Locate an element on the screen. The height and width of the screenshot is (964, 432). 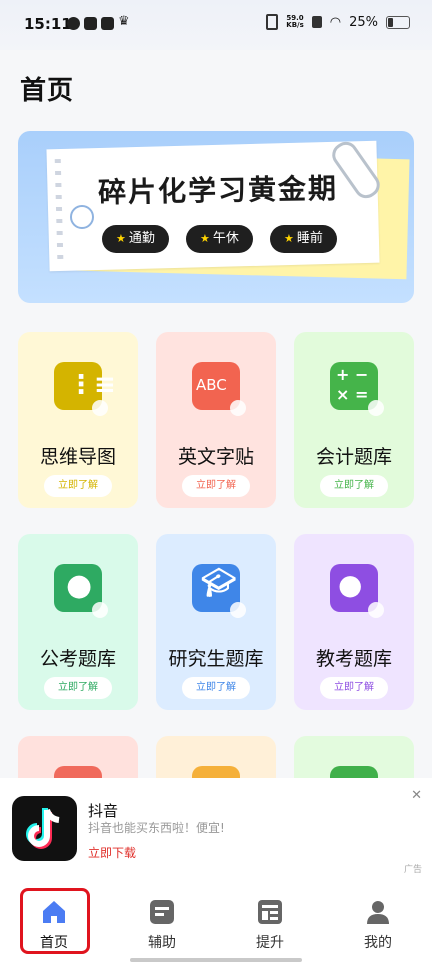
card-postgraduate: 🎓︎ 研究生题库 立即了解 is located at coordinates (216, 622).